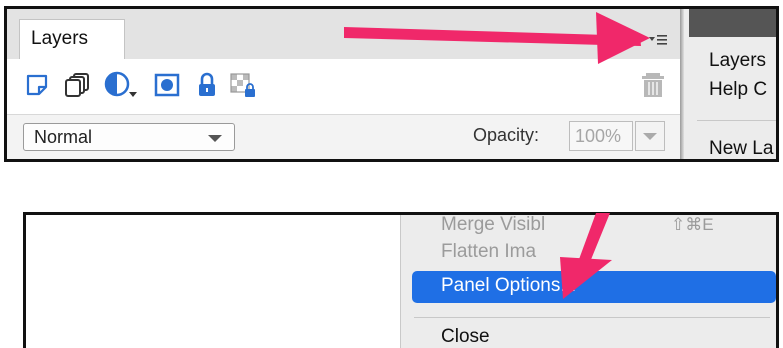 Image resolution: width=783 pixels, height=348 pixels. I want to click on mask-icon, so click(167, 85).